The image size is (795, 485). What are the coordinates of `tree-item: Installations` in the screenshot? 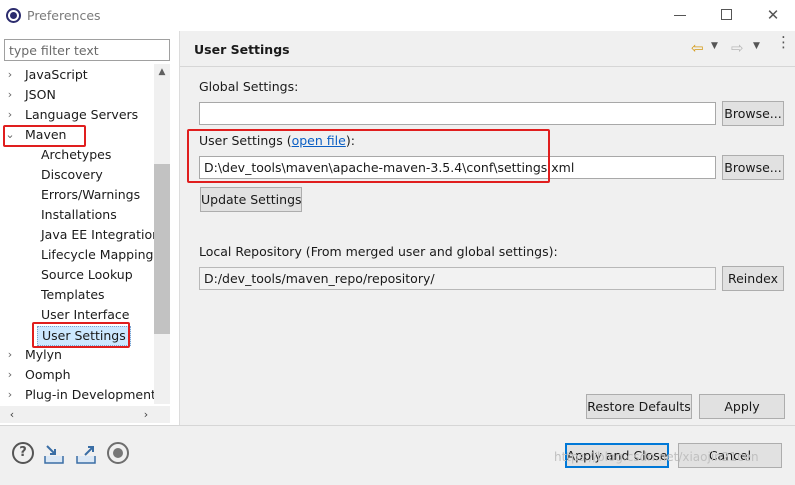 It's located at (77, 215).